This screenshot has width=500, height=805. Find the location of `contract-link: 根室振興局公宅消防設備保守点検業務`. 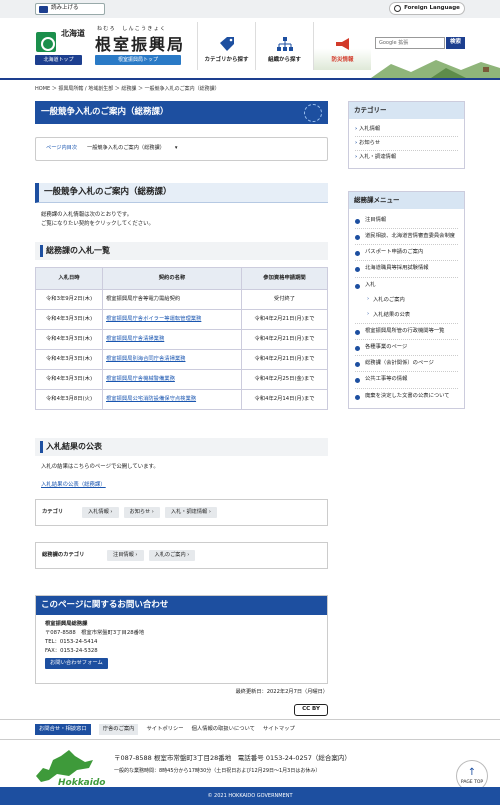

contract-link: 根室振興局公宅消防設備保守点検業務 is located at coordinates (151, 399).